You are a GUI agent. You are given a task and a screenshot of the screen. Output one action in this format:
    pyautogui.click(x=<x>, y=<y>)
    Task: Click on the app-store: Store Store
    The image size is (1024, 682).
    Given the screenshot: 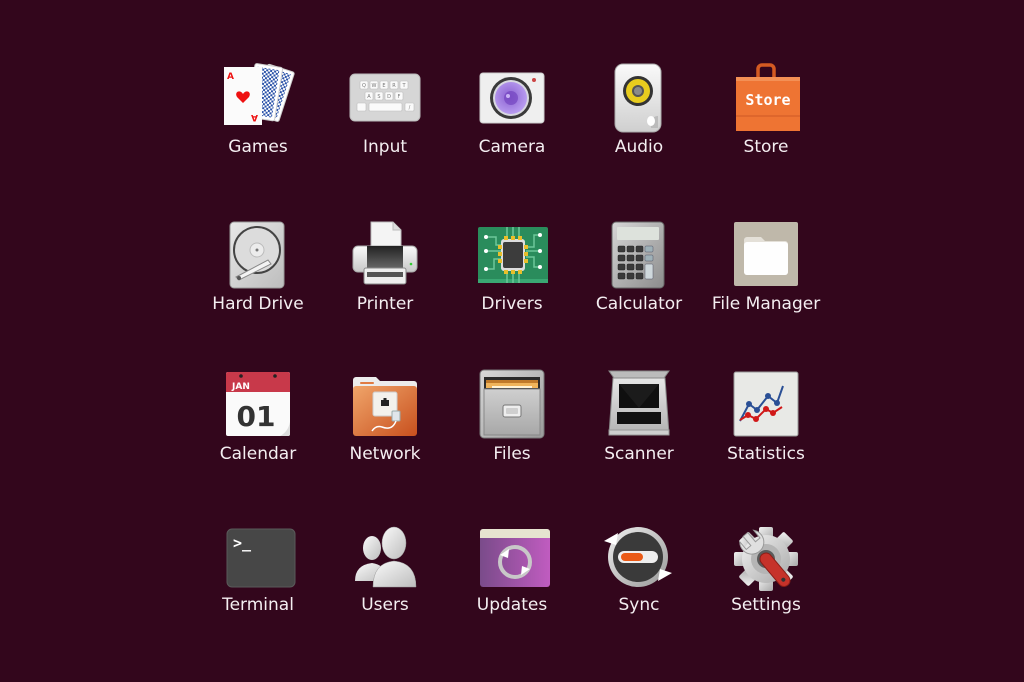 What is the action you would take?
    pyautogui.click(x=766, y=122)
    